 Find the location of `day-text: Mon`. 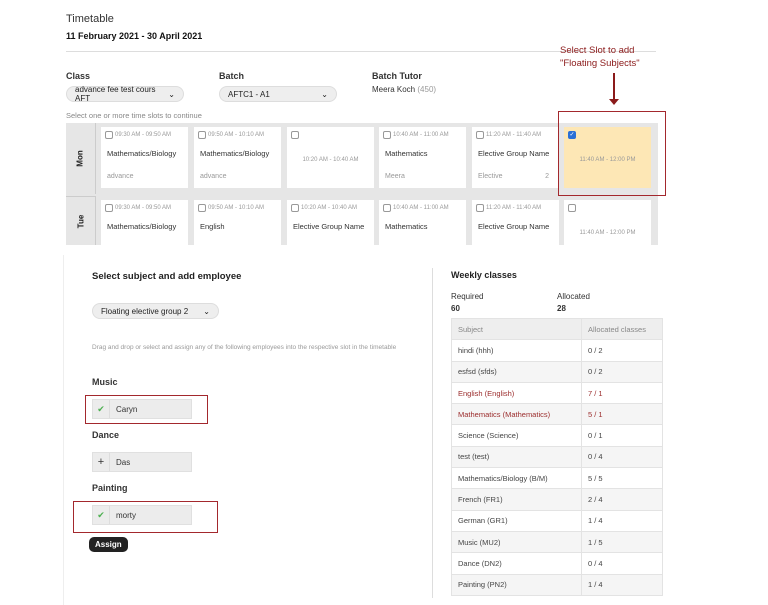

day-text: Mon is located at coordinates (80, 158).